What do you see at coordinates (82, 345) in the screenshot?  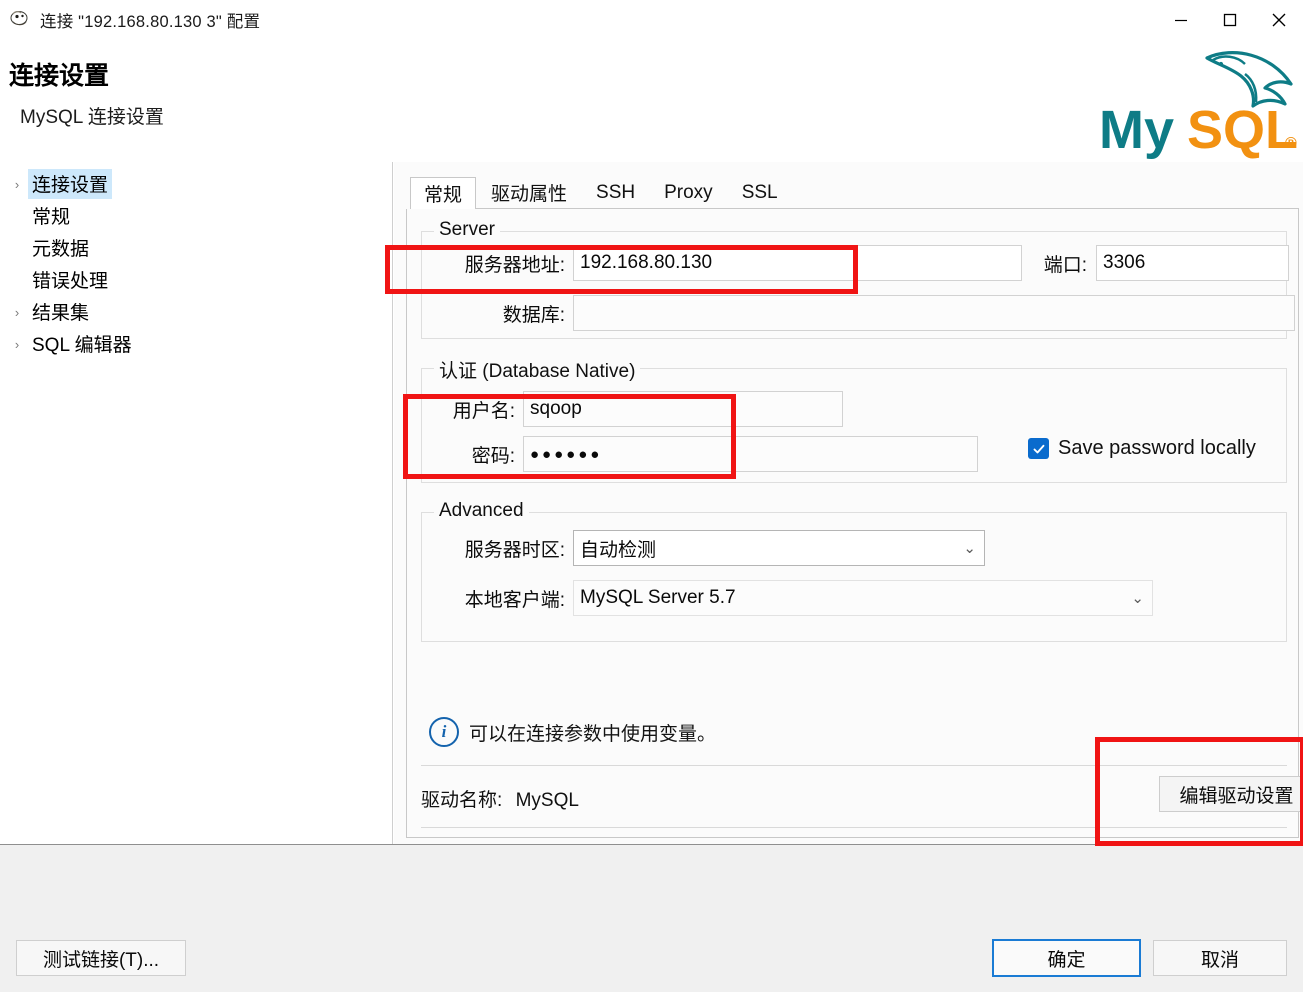 I see `sidebar-item-label: SQL 编辑器` at bounding box center [82, 345].